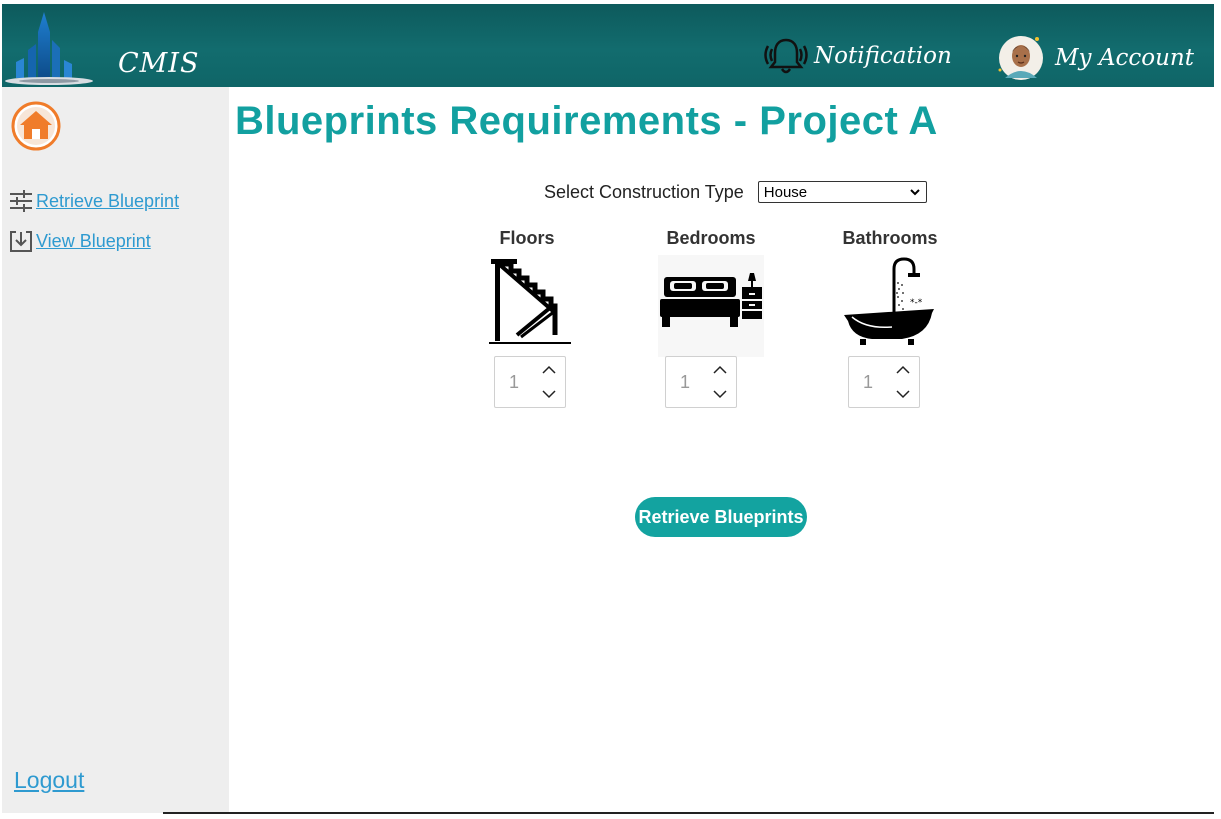 Image resolution: width=1221 pixels, height=819 pixels. I want to click on construction-type-value: House, so click(785, 192).